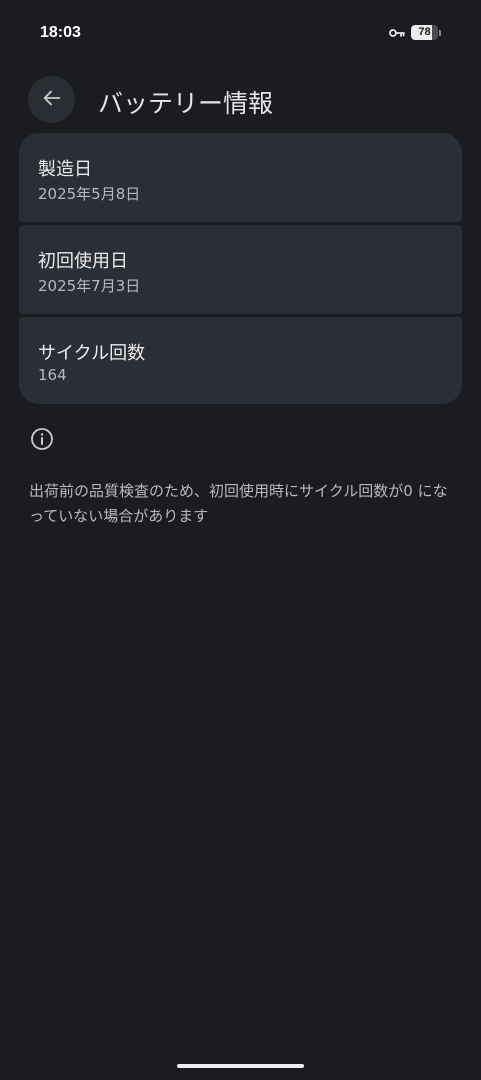 This screenshot has height=1080, width=481. Describe the element at coordinates (240, 360) in the screenshot. I see `list-item-cycle-count: サイクル回数 164` at that location.